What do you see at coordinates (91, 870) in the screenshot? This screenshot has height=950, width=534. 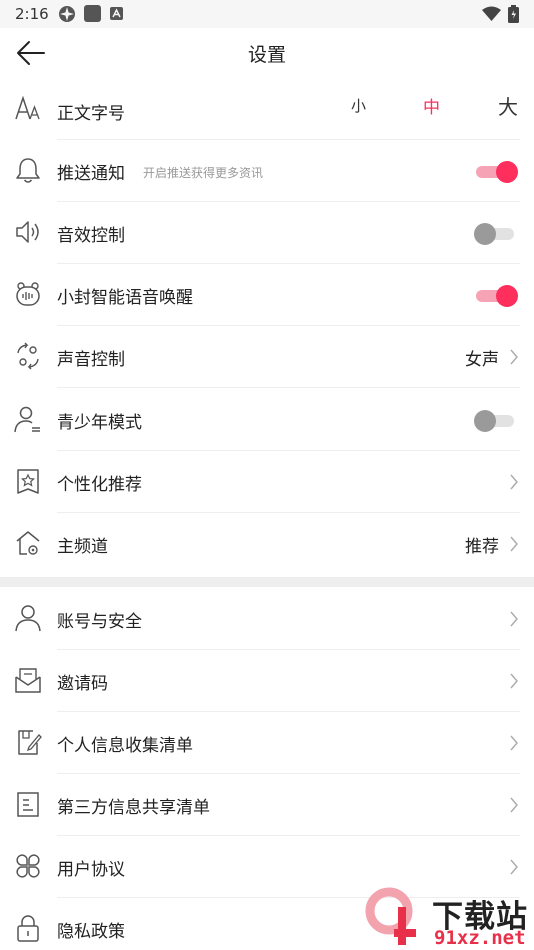 I see `user-agreement-label: 用户协议` at bounding box center [91, 870].